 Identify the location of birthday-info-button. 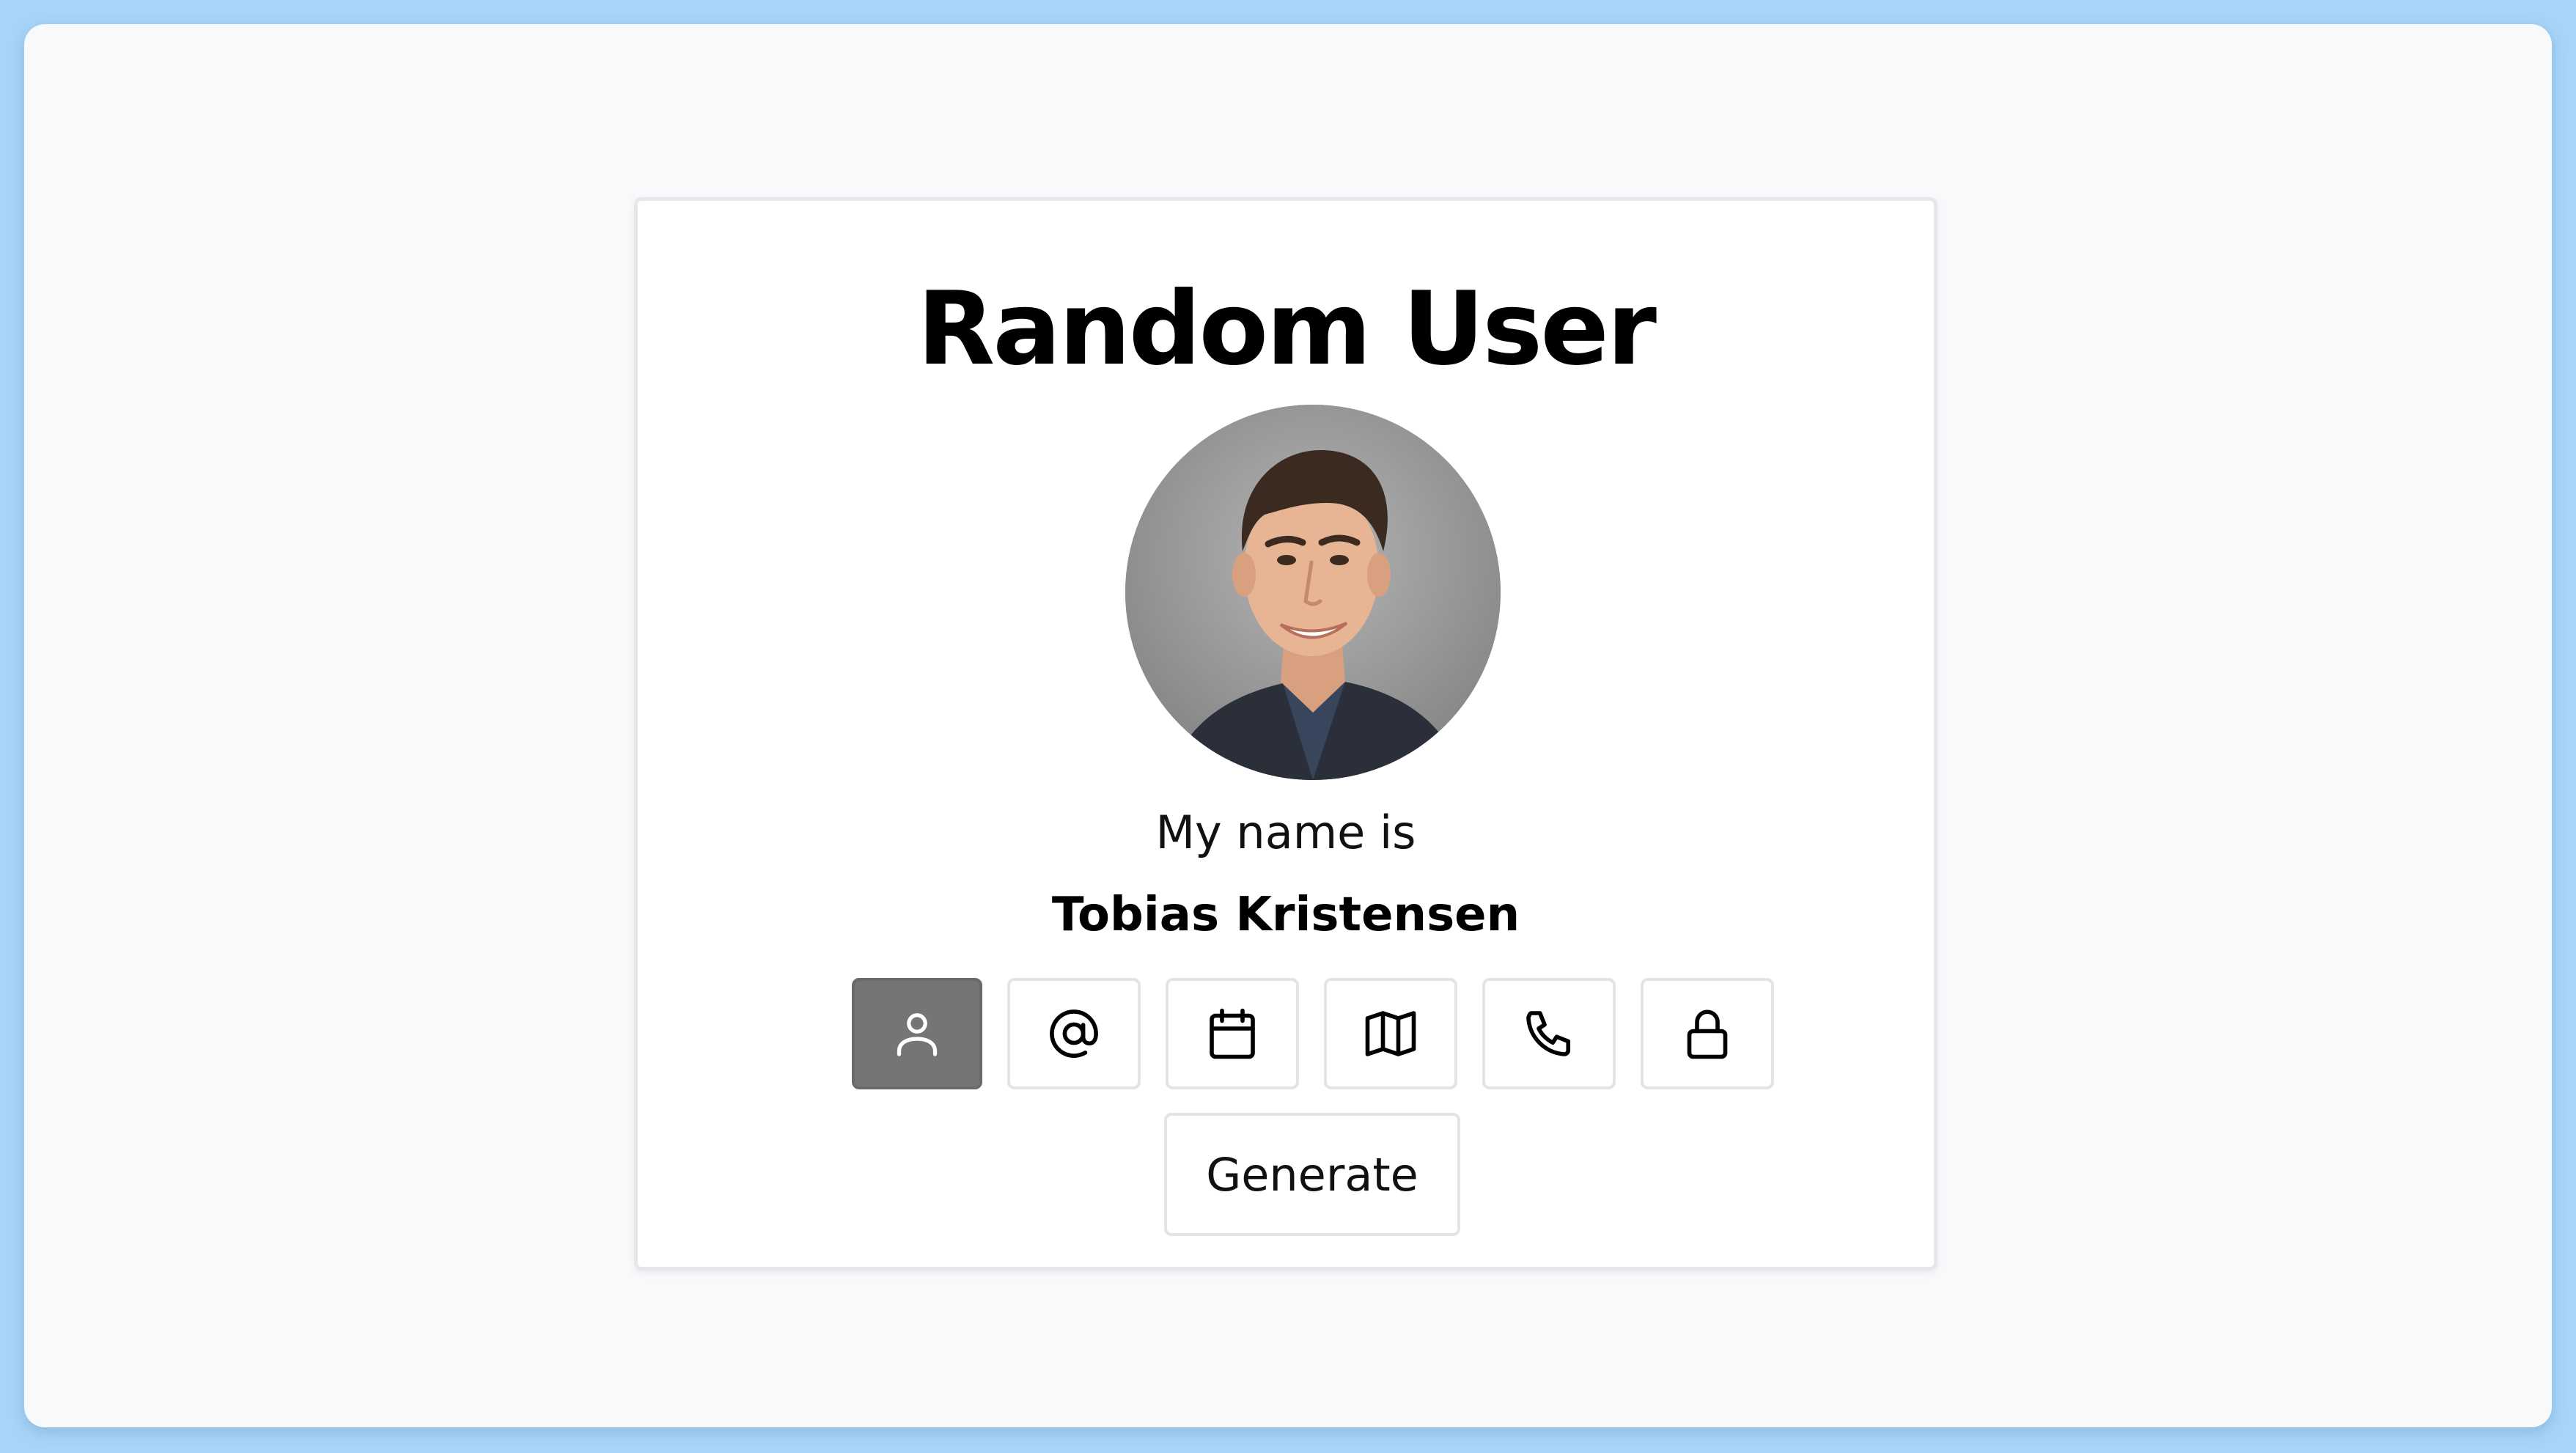
(1232, 1033).